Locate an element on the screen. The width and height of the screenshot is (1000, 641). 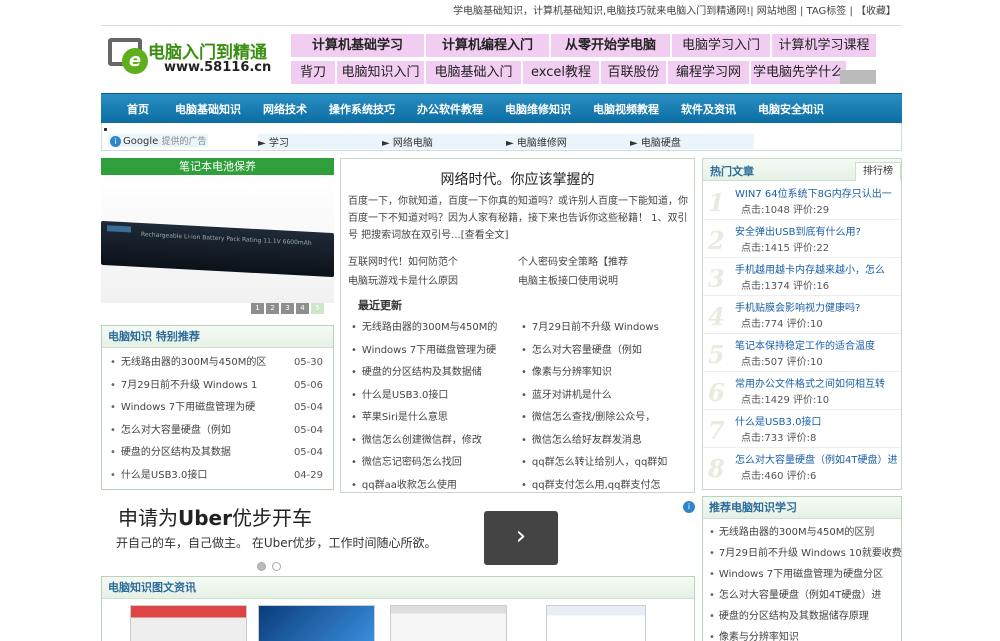
ad-link: ► 学习 is located at coordinates (320, 141).